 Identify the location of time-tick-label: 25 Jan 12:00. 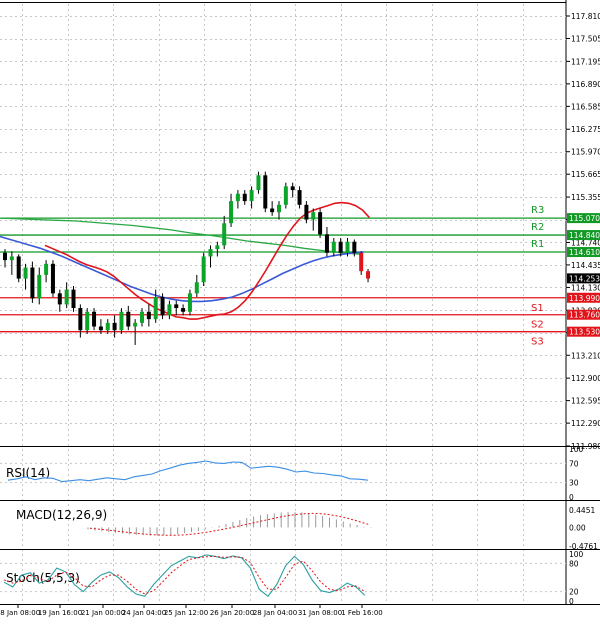
(186, 613).